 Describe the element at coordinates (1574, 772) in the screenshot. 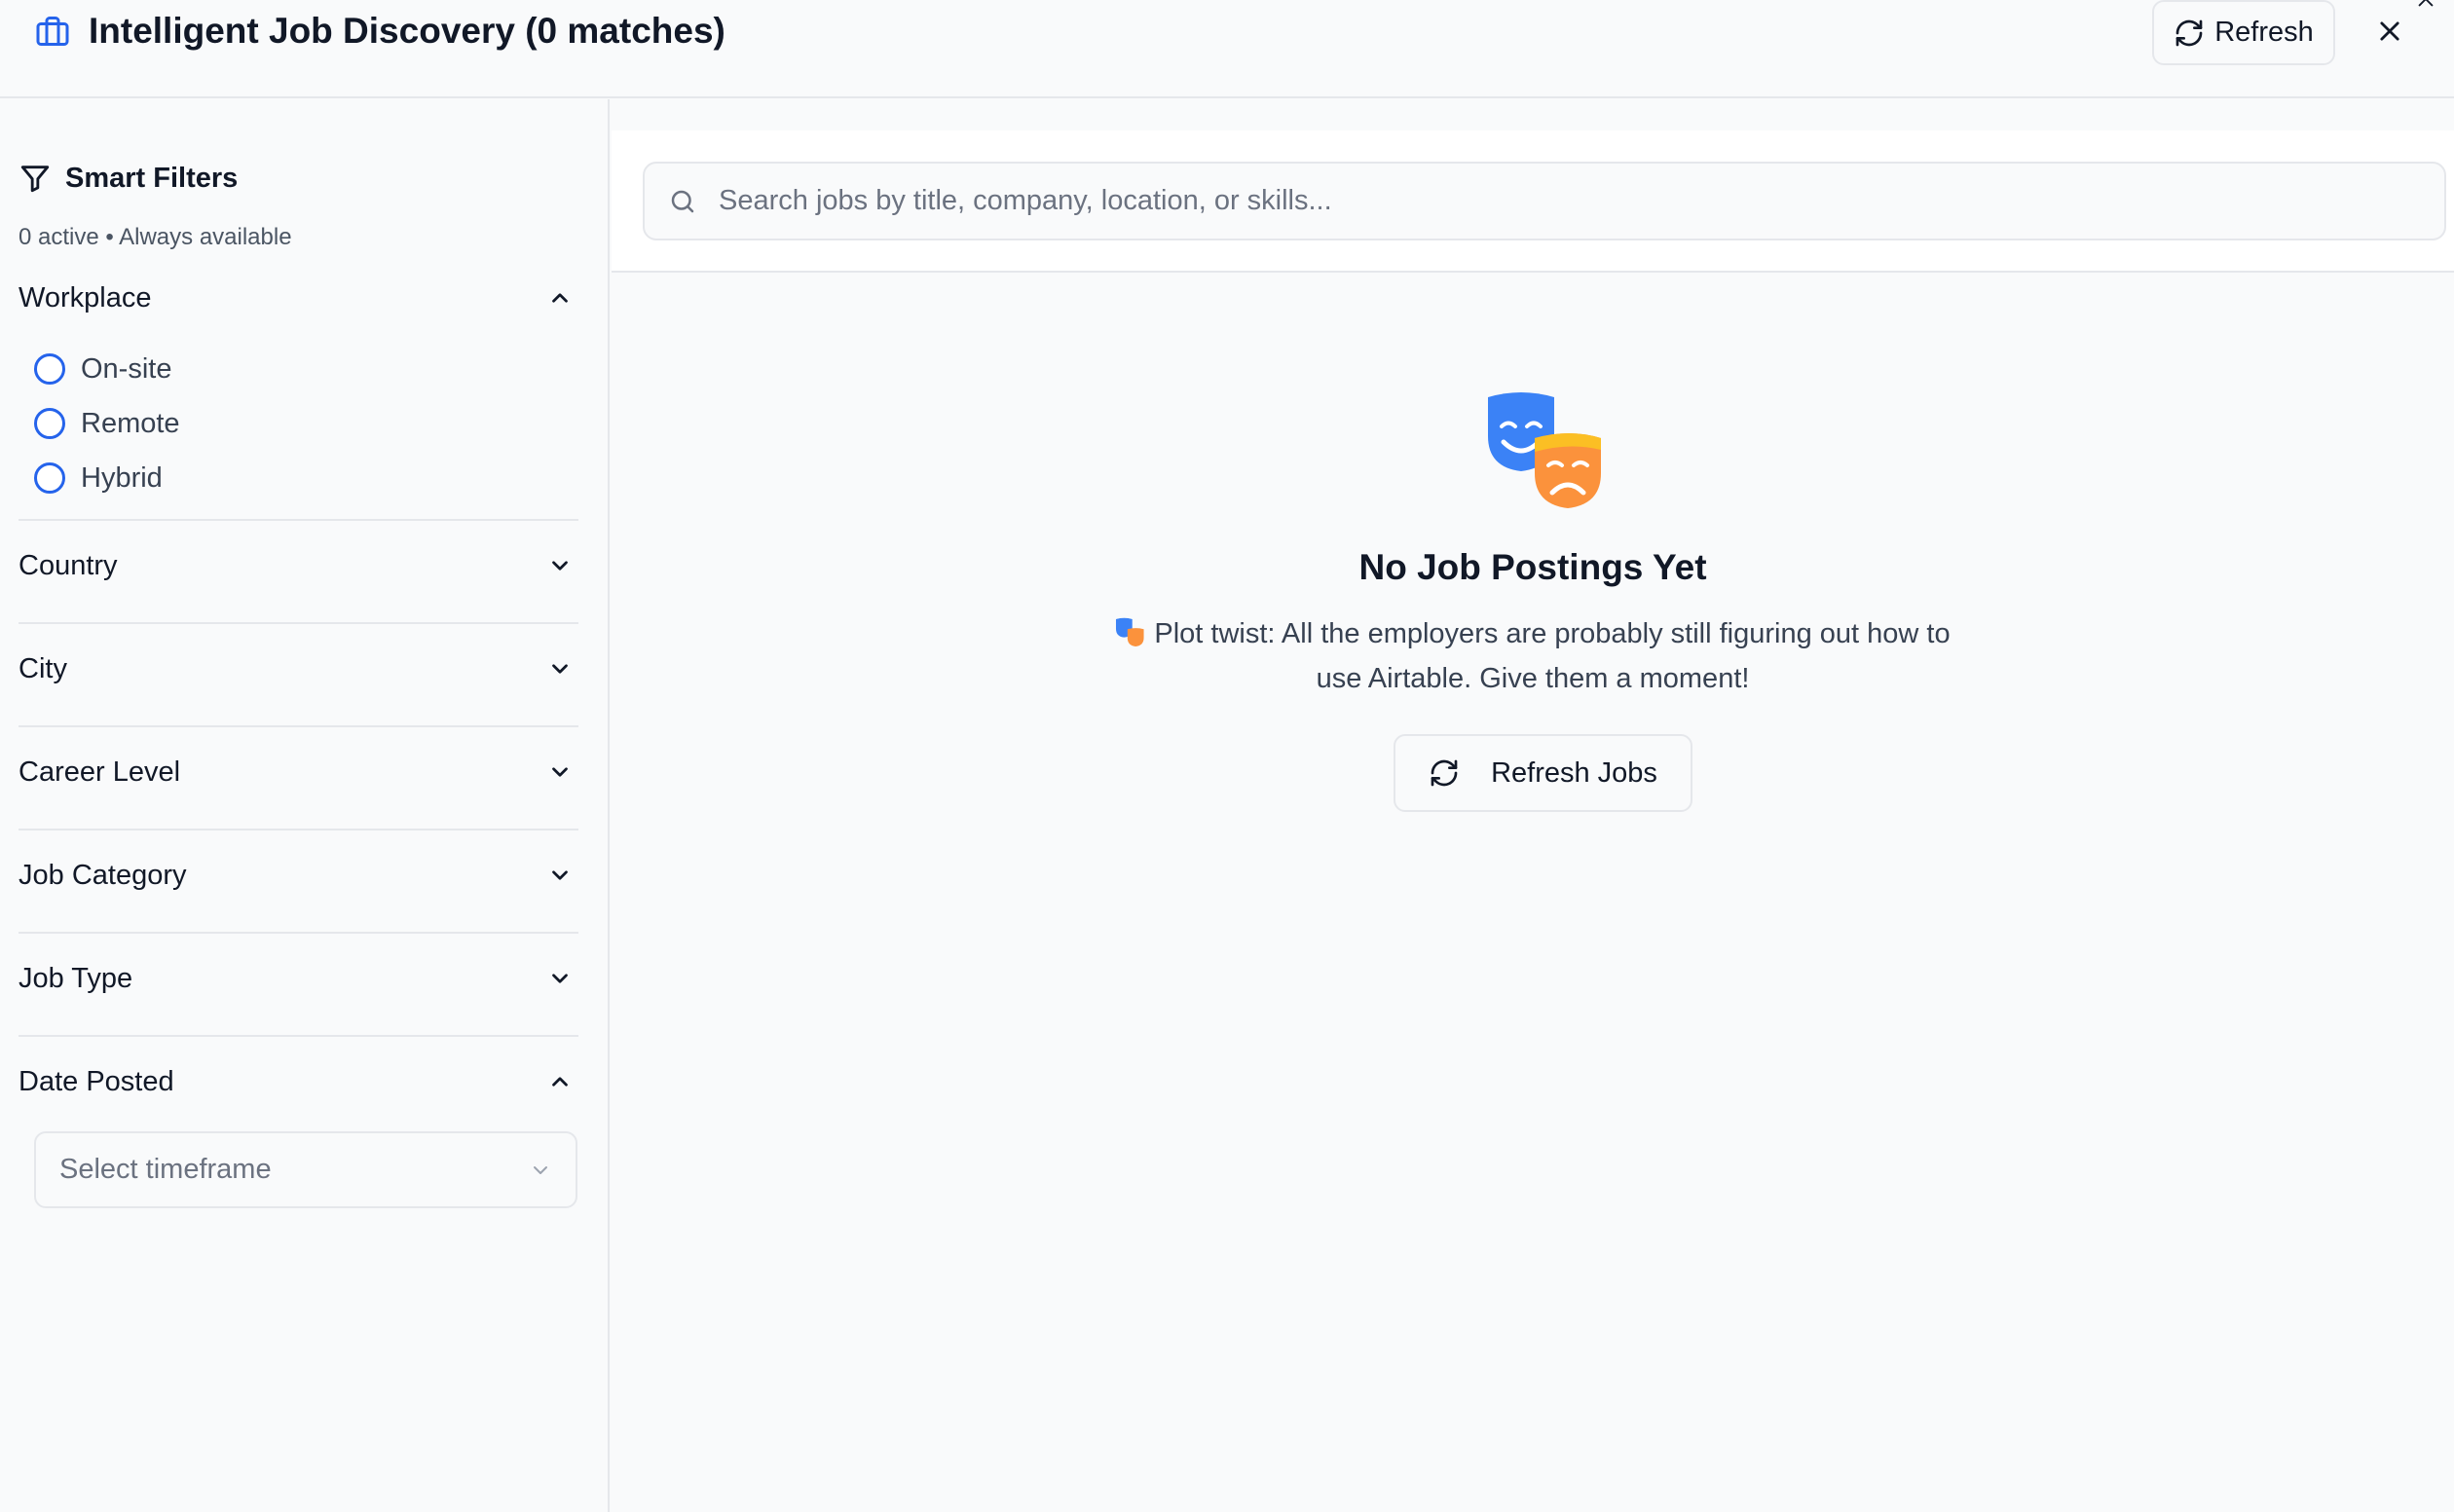

I see `refresh-jobs-label: Refresh Jobs` at that location.